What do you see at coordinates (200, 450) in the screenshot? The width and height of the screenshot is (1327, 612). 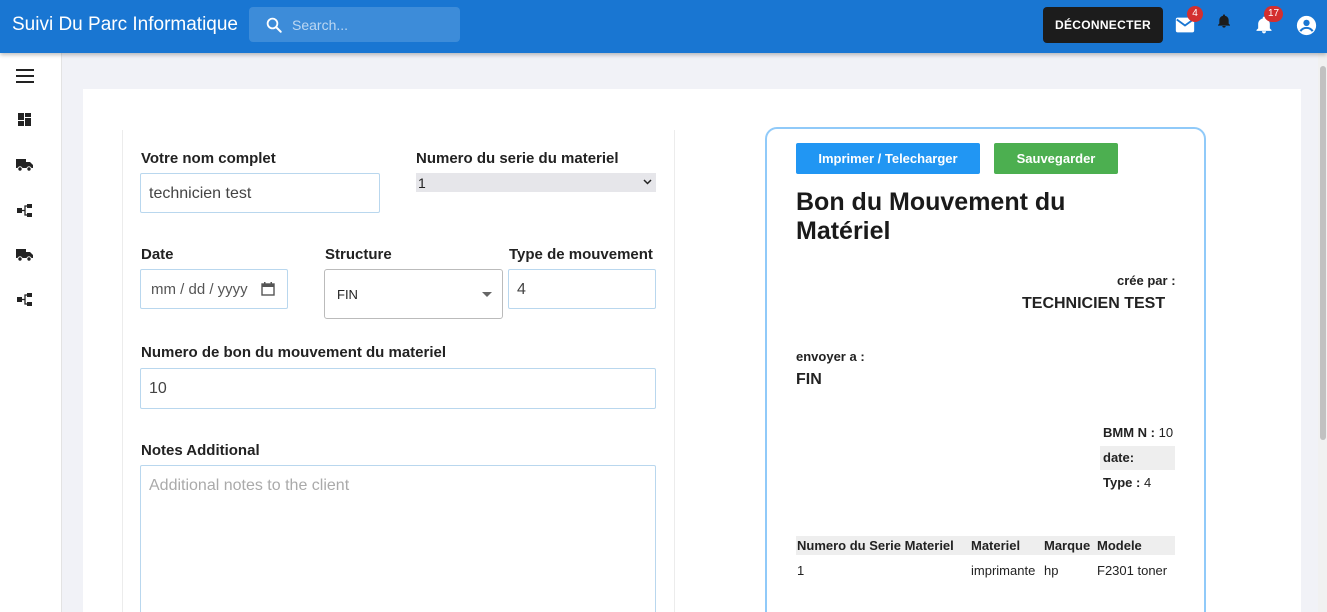 I see `notes-label: Notes Additional` at bounding box center [200, 450].